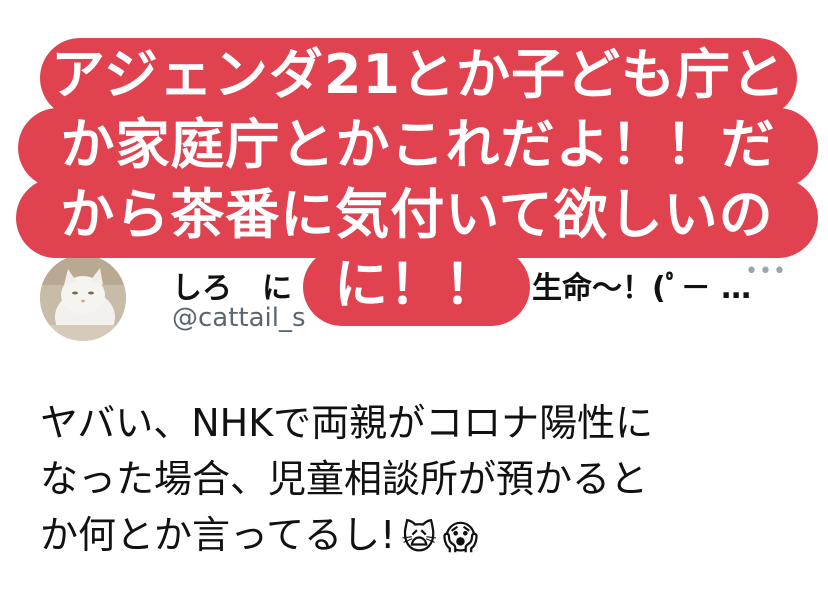  I want to click on username: @cattail_s, so click(239, 318).